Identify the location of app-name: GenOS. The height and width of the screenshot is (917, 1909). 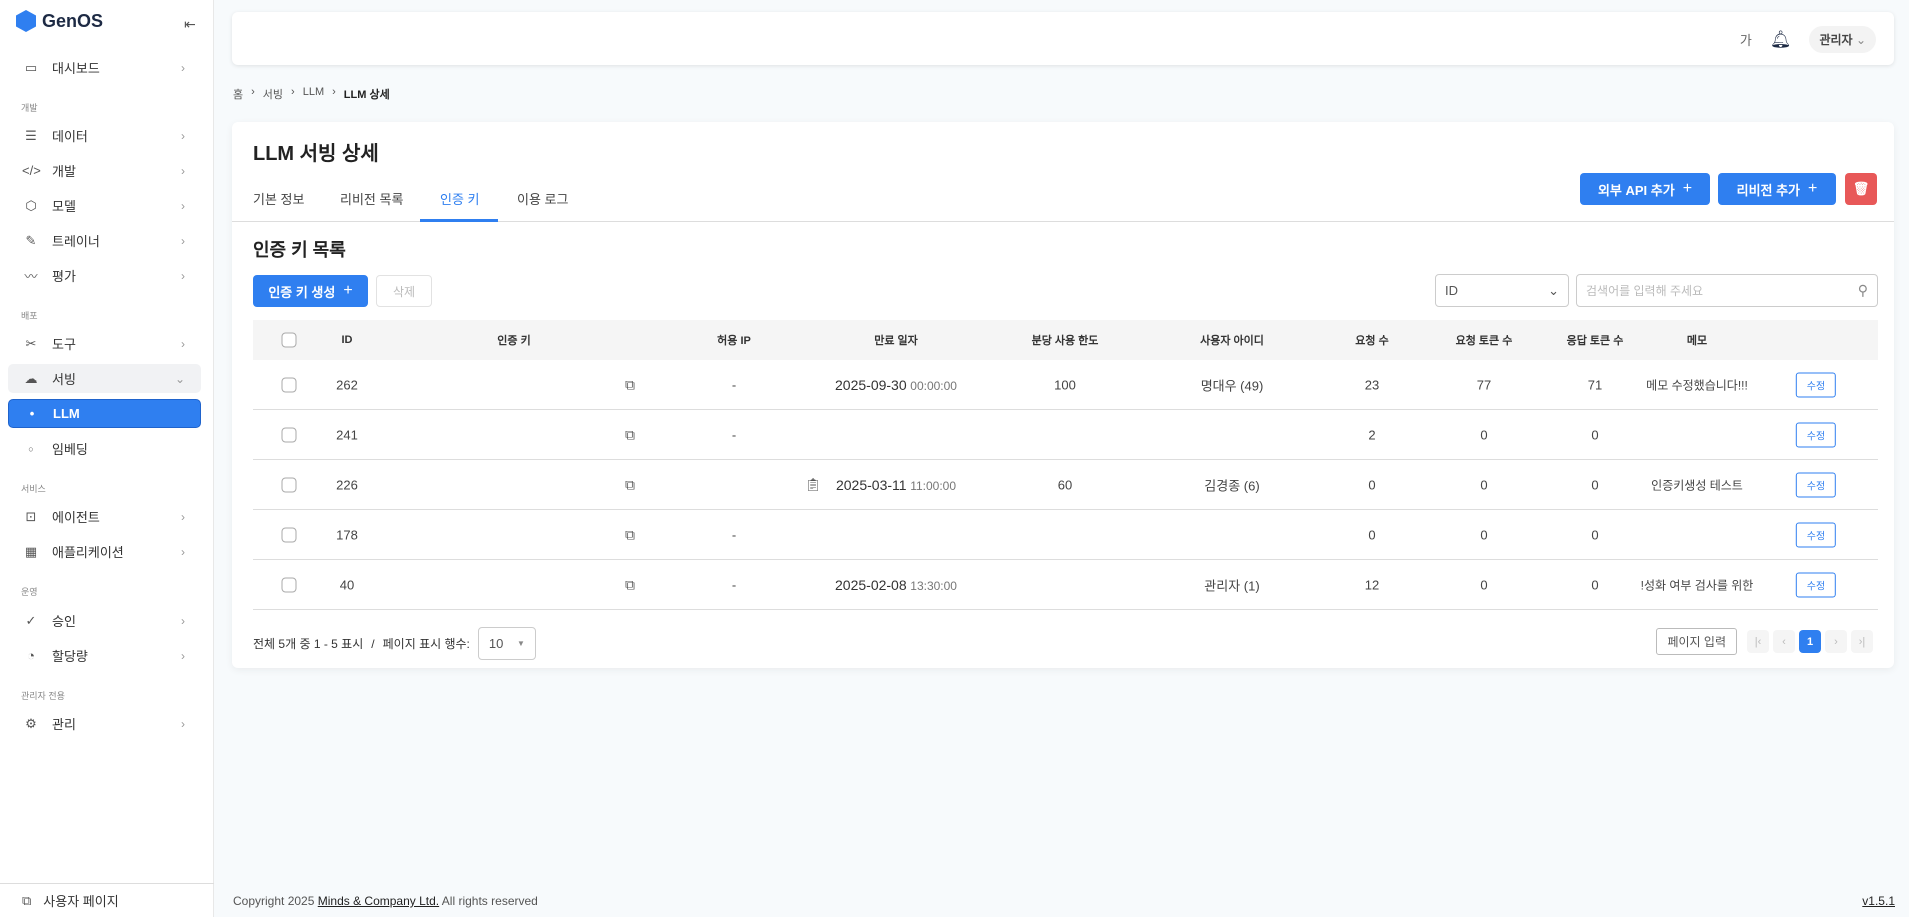
(73, 20).